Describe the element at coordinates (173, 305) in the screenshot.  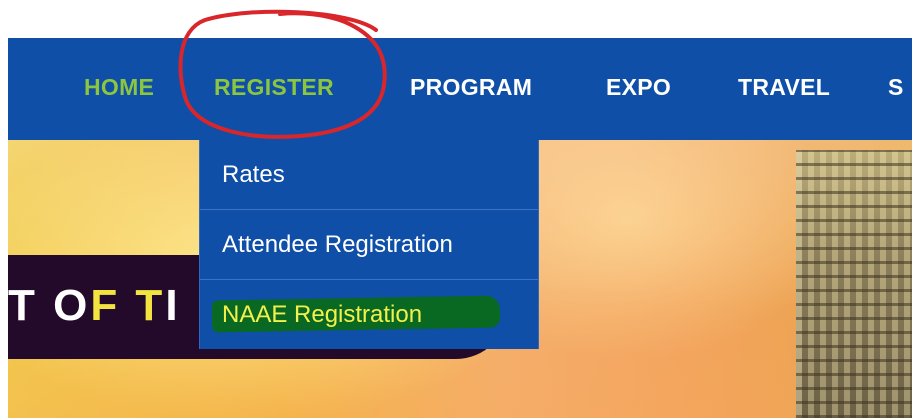
I see `banner-title-tail: I` at that location.